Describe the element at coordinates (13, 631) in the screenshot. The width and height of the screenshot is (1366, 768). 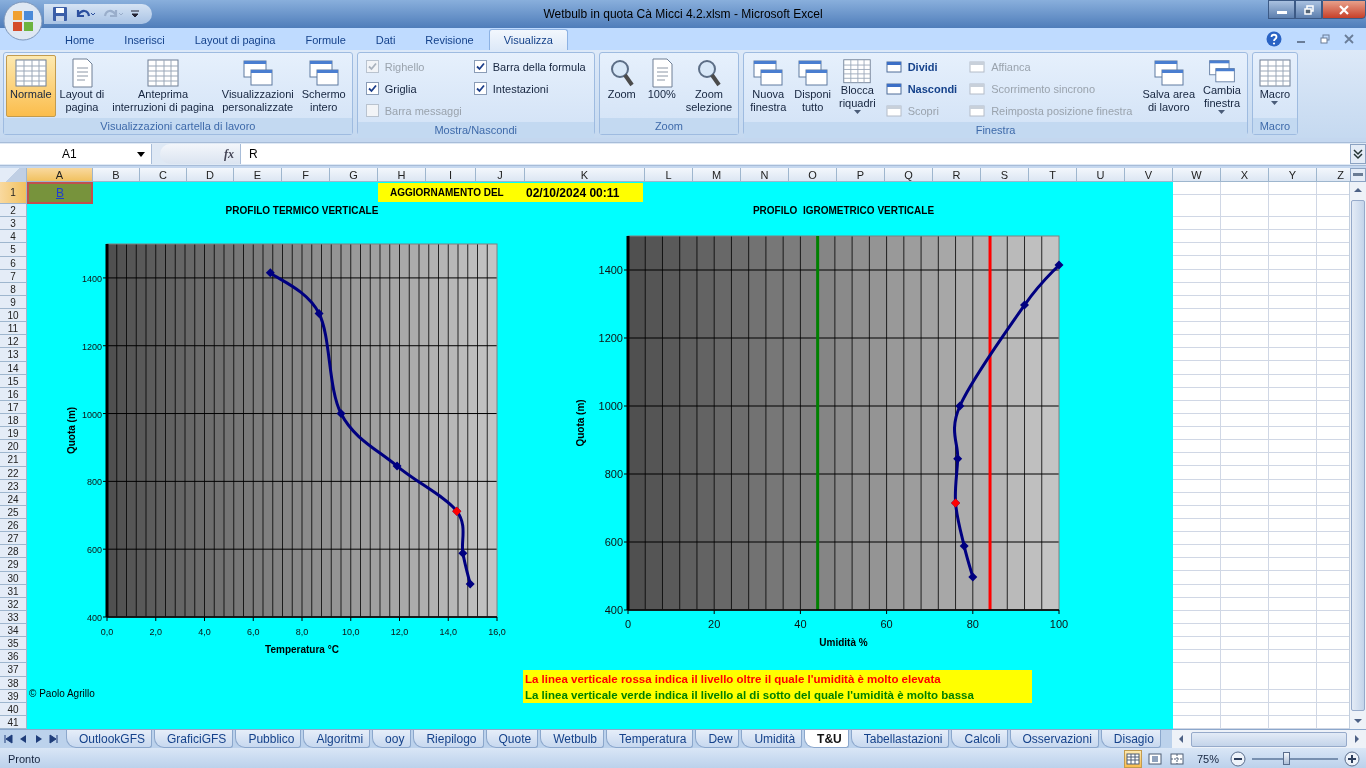
I see `row-header: 34` at that location.